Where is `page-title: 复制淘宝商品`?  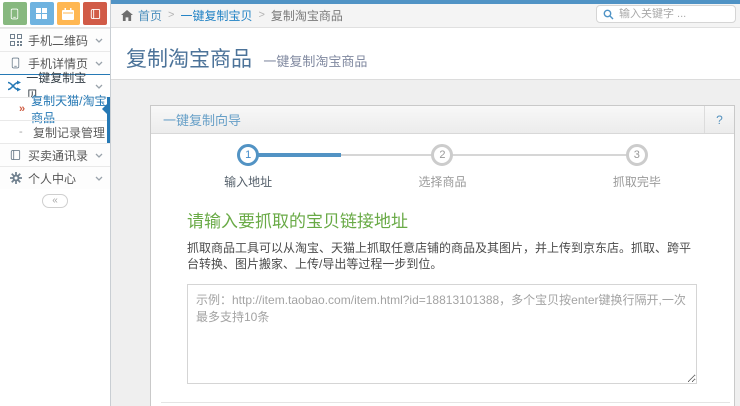
page-title: 复制淘宝商品 is located at coordinates (189, 59).